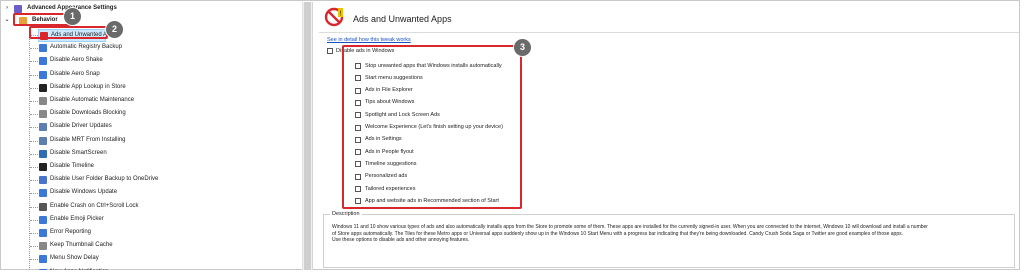  What do you see at coordinates (78, 152) in the screenshot?
I see `tree-item-label: Disable SmartScreen` at bounding box center [78, 152].